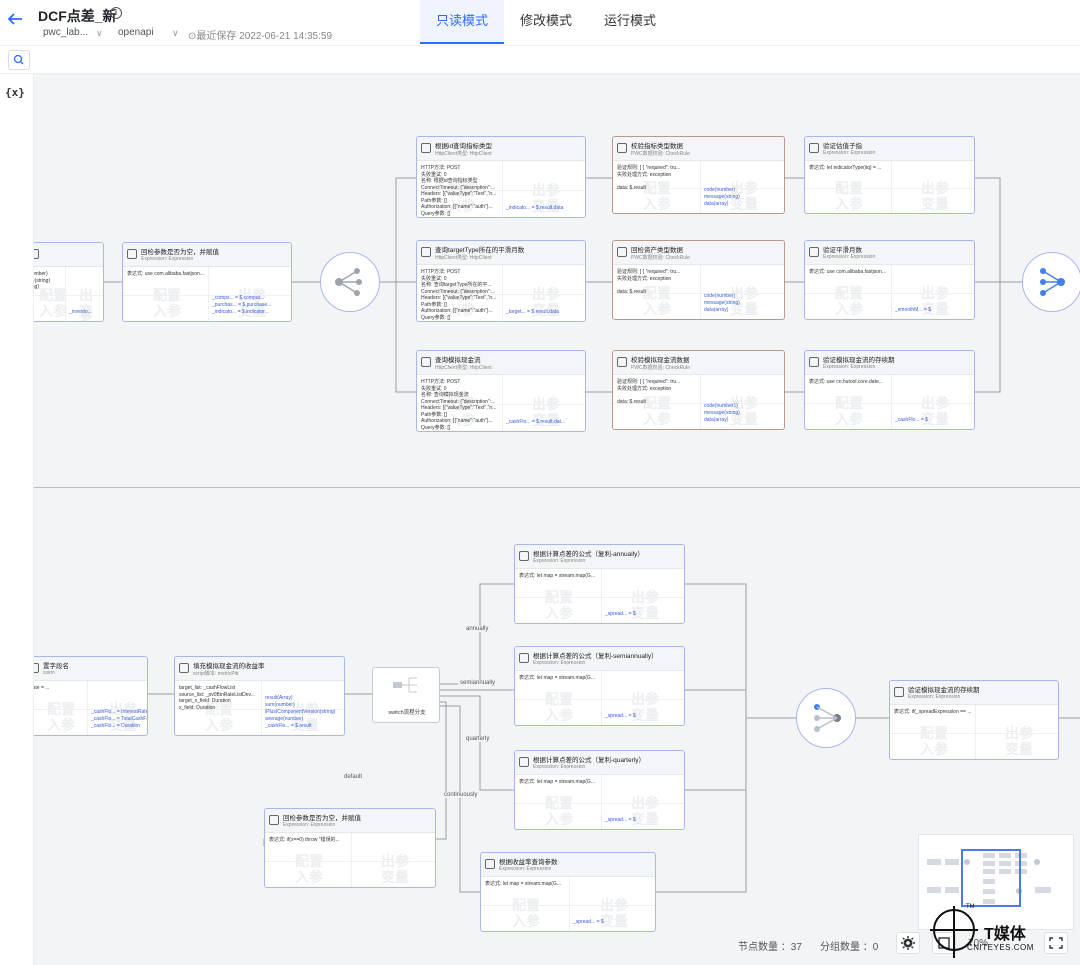 This screenshot has width=1080, height=965. Describe the element at coordinates (770, 947) in the screenshot. I see `node-count: 节点数量 ：37` at that location.